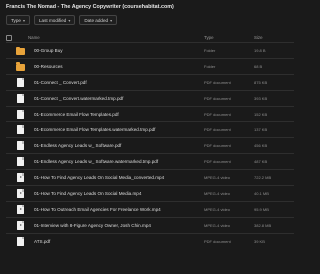 The image size is (320, 274). I want to click on file-name: 01-Endless Agency Leads w_ Software.pdf, so click(78, 146).